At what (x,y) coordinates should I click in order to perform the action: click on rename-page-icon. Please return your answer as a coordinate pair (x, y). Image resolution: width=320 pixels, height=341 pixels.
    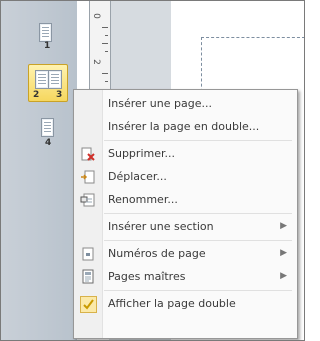
    Looking at the image, I should click on (88, 200).